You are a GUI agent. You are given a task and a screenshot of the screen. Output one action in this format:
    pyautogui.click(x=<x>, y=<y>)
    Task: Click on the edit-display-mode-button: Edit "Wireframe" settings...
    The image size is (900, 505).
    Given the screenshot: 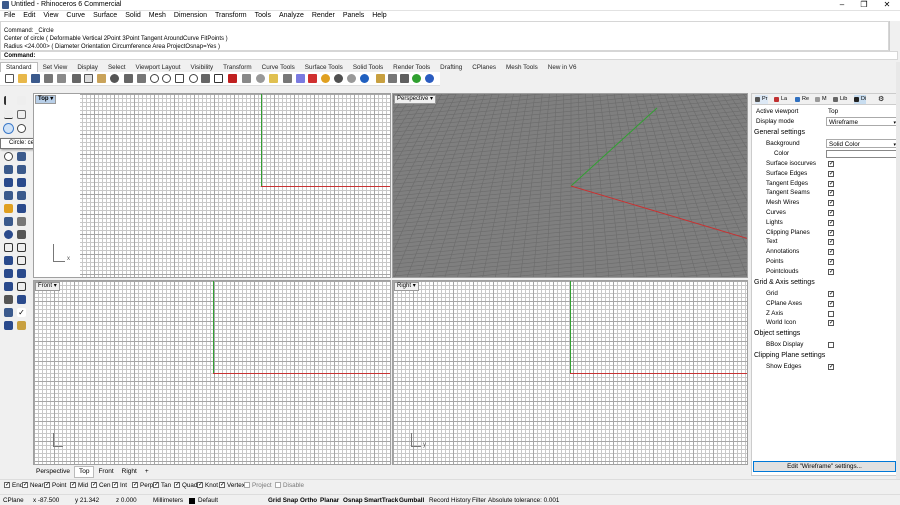 What is the action you would take?
    pyautogui.click(x=824, y=466)
    